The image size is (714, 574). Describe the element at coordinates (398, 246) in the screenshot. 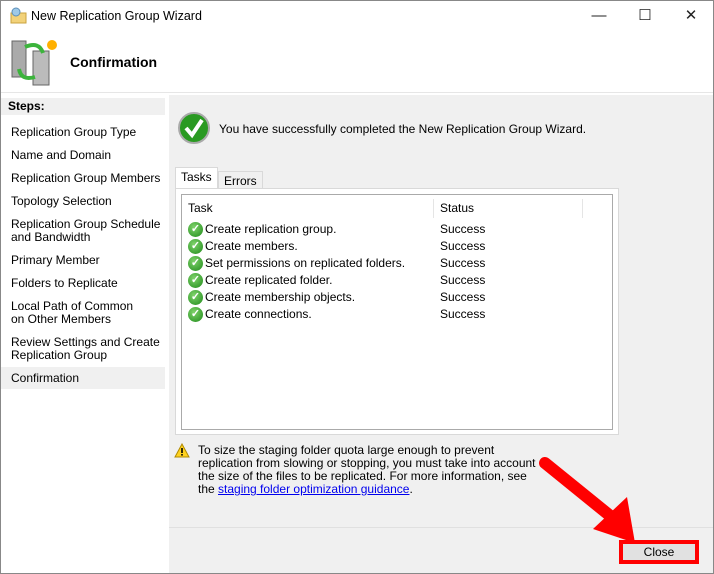

I see `table-row: ✓ Create members. Success` at that location.